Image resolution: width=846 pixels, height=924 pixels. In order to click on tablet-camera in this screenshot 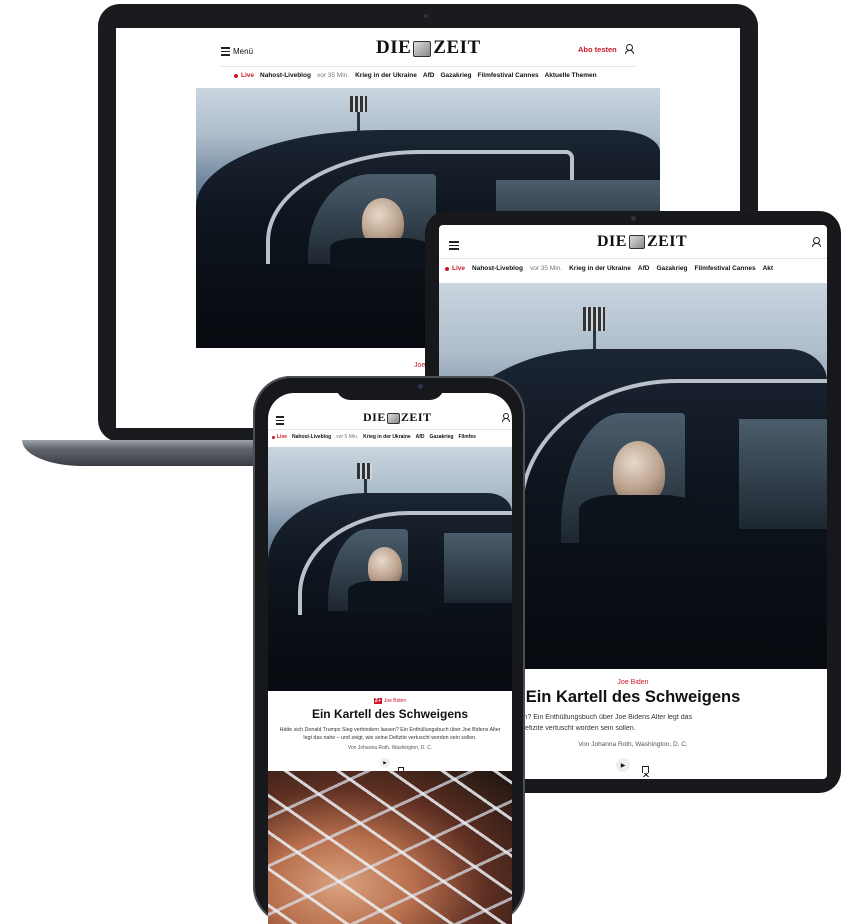, I will do `click(633, 218)`.